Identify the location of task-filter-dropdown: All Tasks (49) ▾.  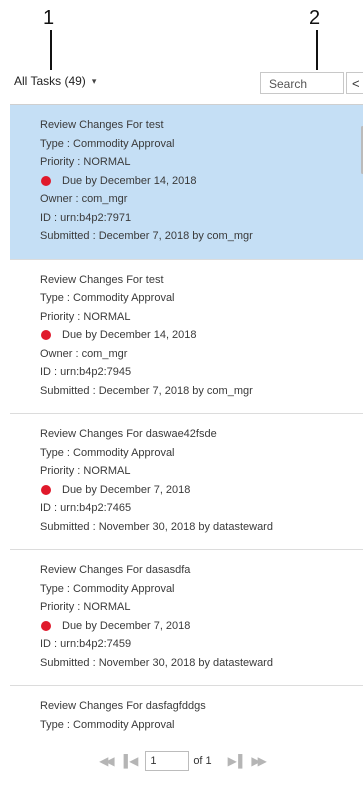
(55, 81).